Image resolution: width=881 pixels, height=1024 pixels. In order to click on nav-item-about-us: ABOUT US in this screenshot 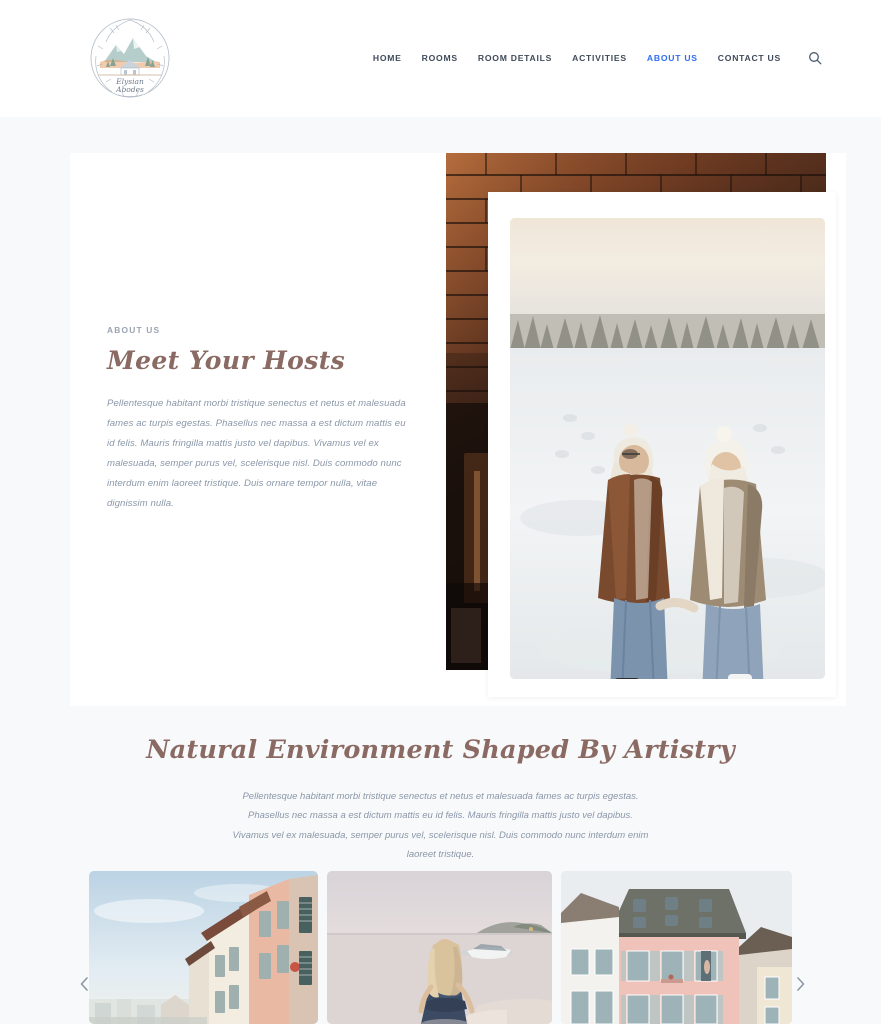, I will do `click(672, 58)`.